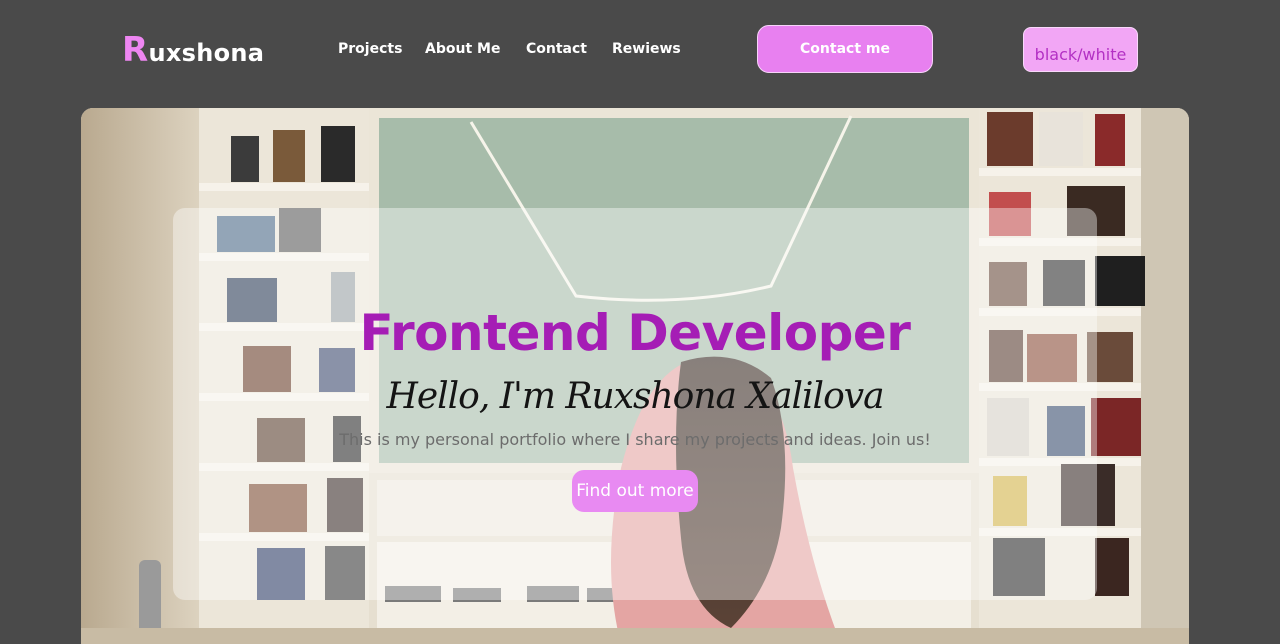 This screenshot has width=1280, height=644. I want to click on nav-projects: Projects, so click(370, 49).